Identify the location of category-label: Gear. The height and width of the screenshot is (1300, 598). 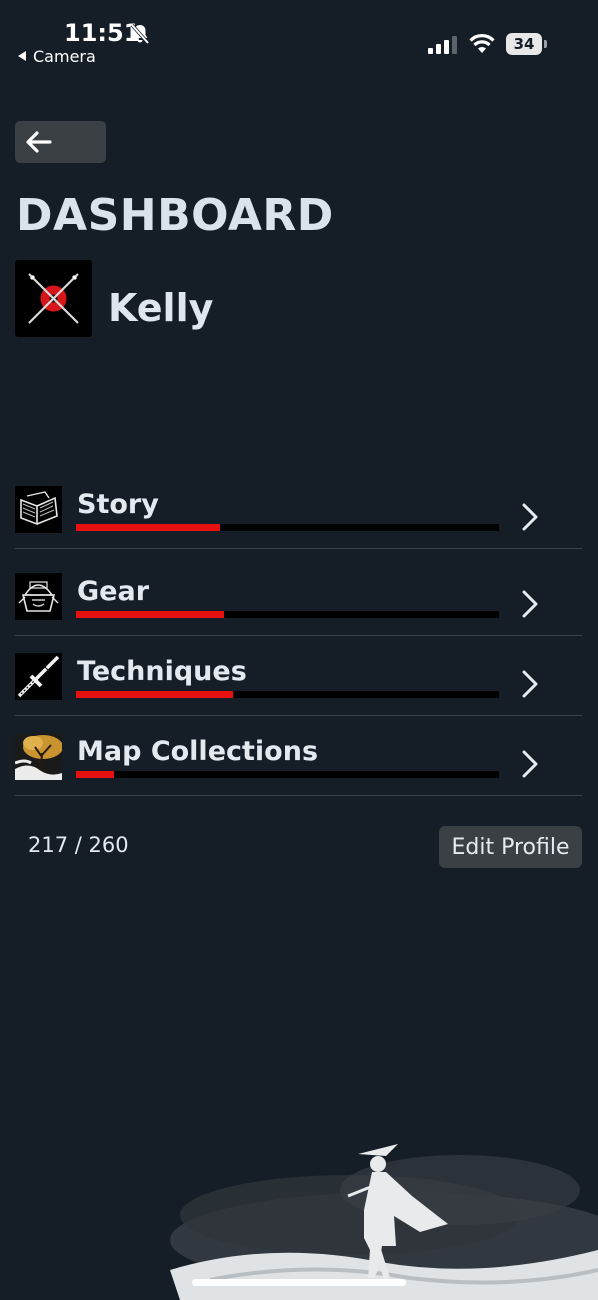
(113, 591).